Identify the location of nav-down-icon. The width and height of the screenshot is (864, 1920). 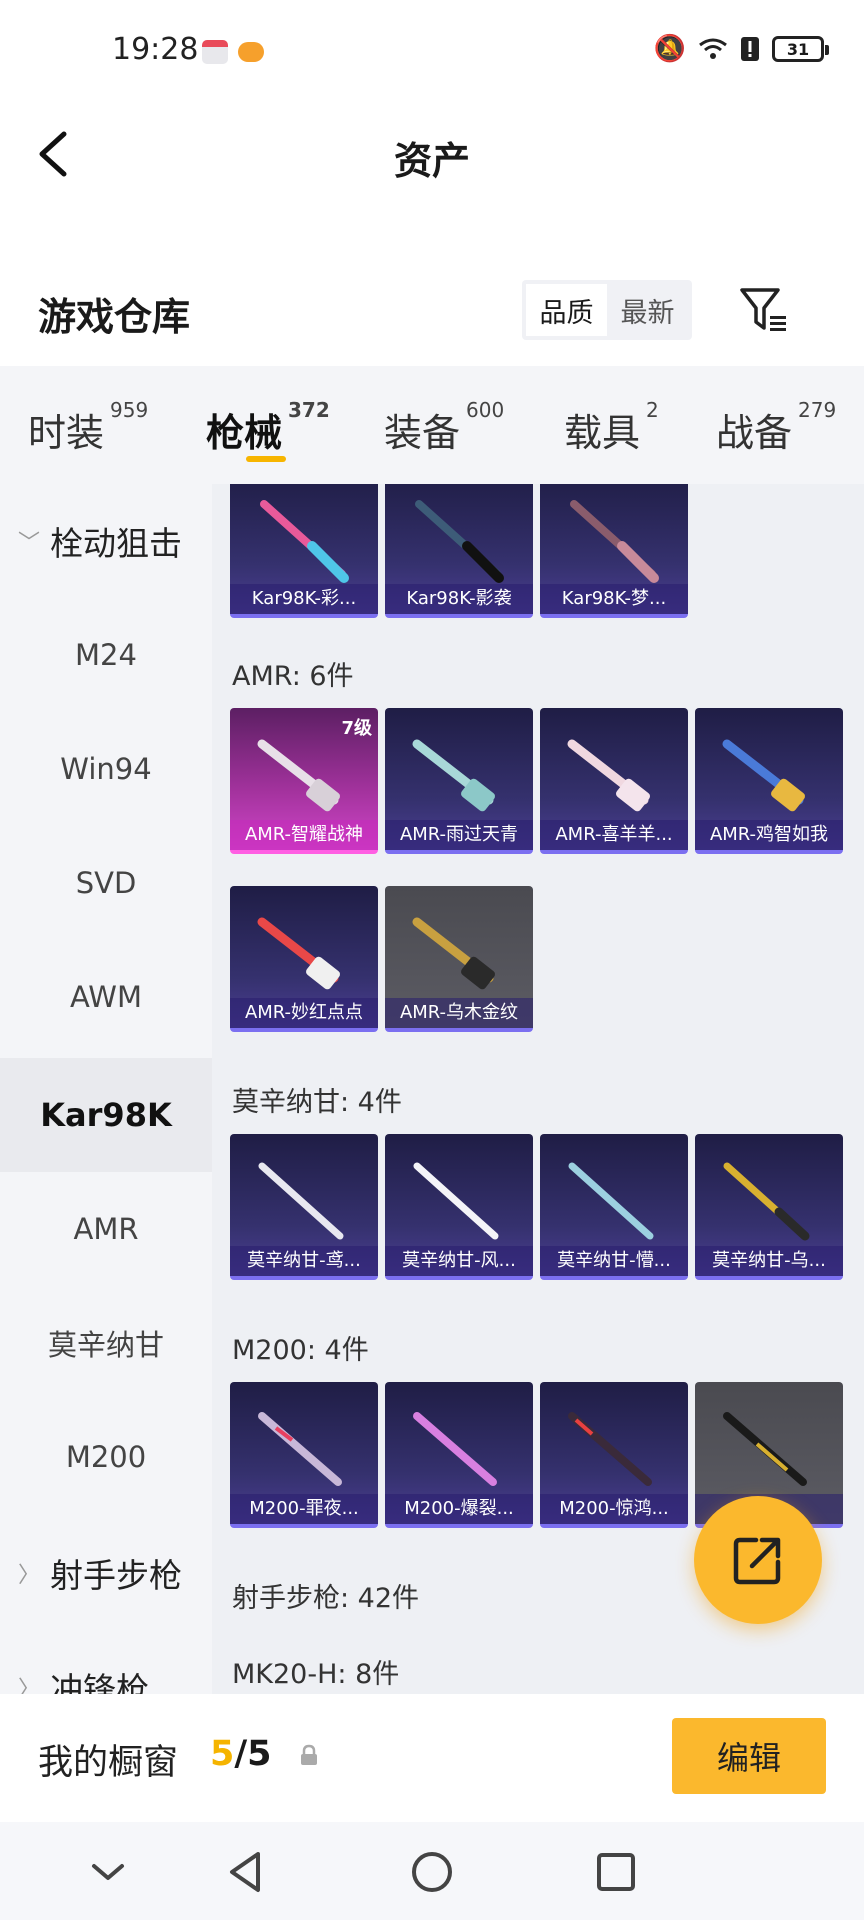
(108, 1872).